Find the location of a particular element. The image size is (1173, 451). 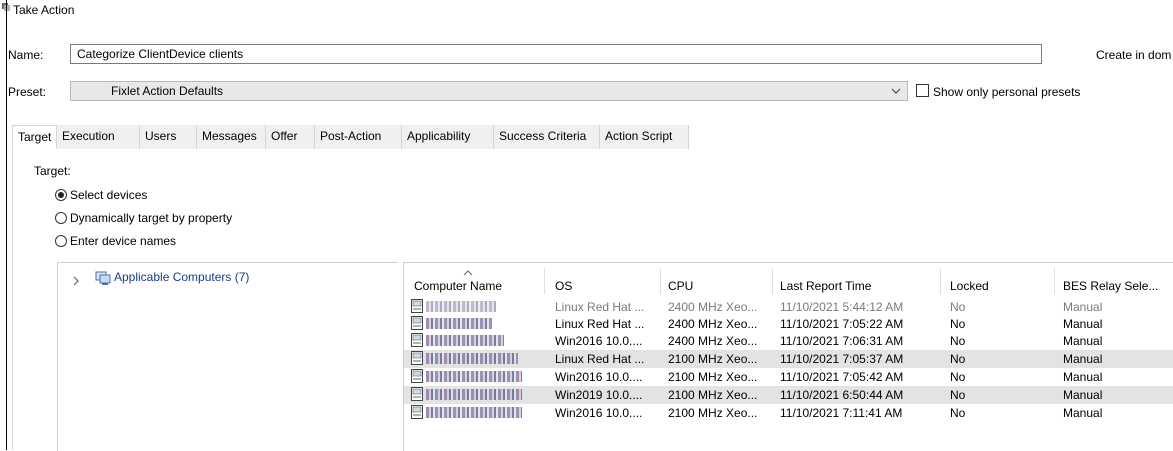

tab-execution: Execution is located at coordinates (98, 137).